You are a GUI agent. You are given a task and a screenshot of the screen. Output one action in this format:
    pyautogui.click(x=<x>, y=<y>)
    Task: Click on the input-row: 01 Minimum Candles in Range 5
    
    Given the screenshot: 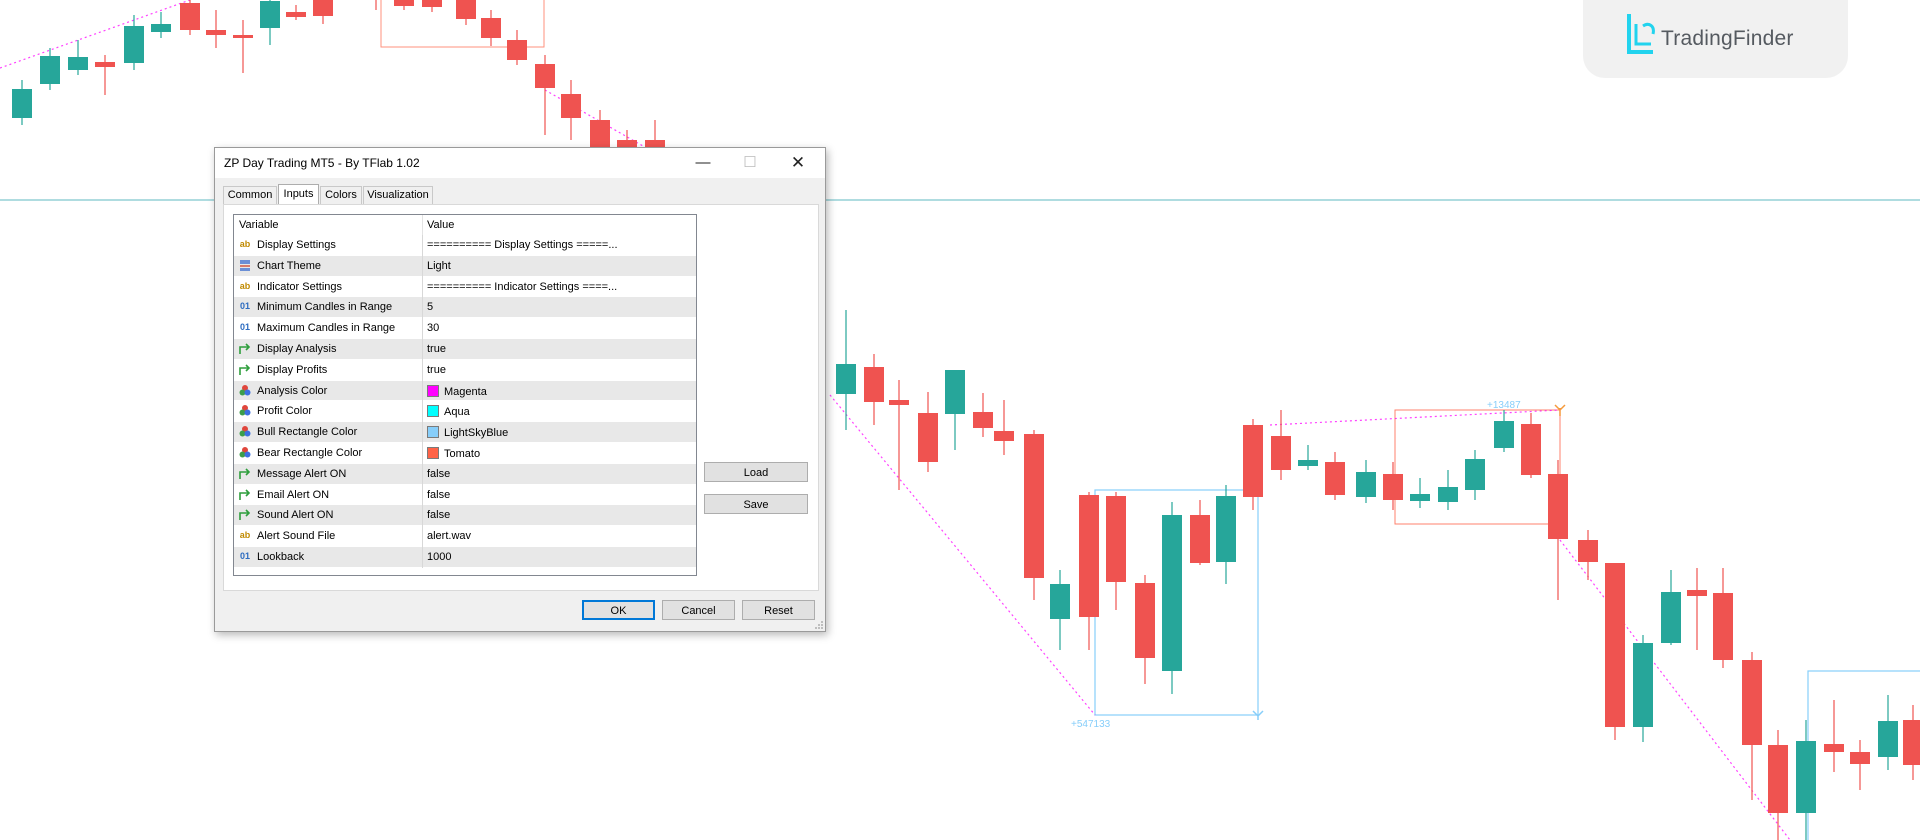 What is the action you would take?
    pyautogui.click(x=465, y=308)
    